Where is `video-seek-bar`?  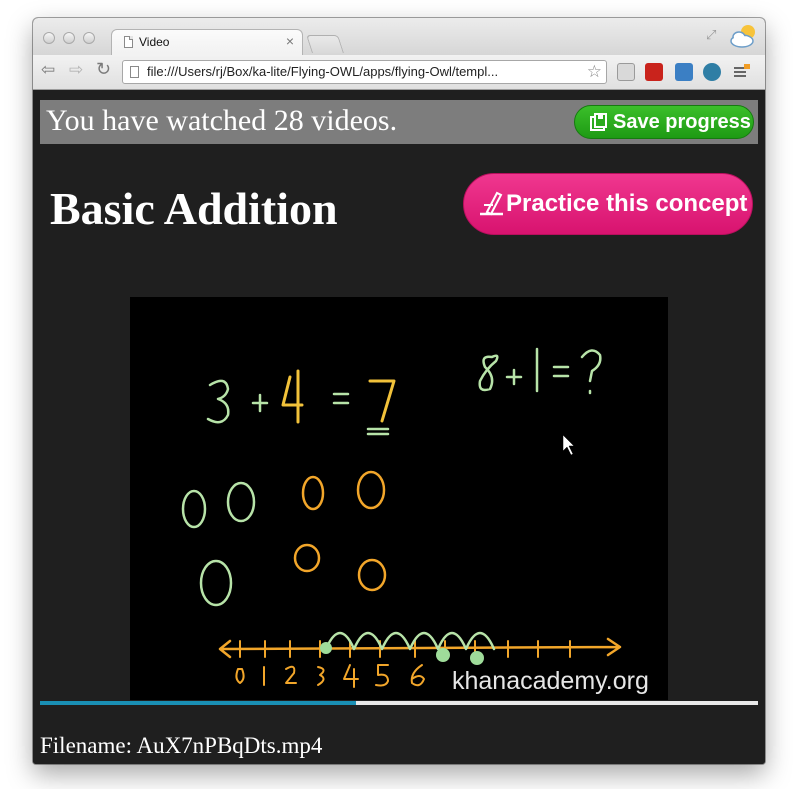
video-seek-bar is located at coordinates (399, 703).